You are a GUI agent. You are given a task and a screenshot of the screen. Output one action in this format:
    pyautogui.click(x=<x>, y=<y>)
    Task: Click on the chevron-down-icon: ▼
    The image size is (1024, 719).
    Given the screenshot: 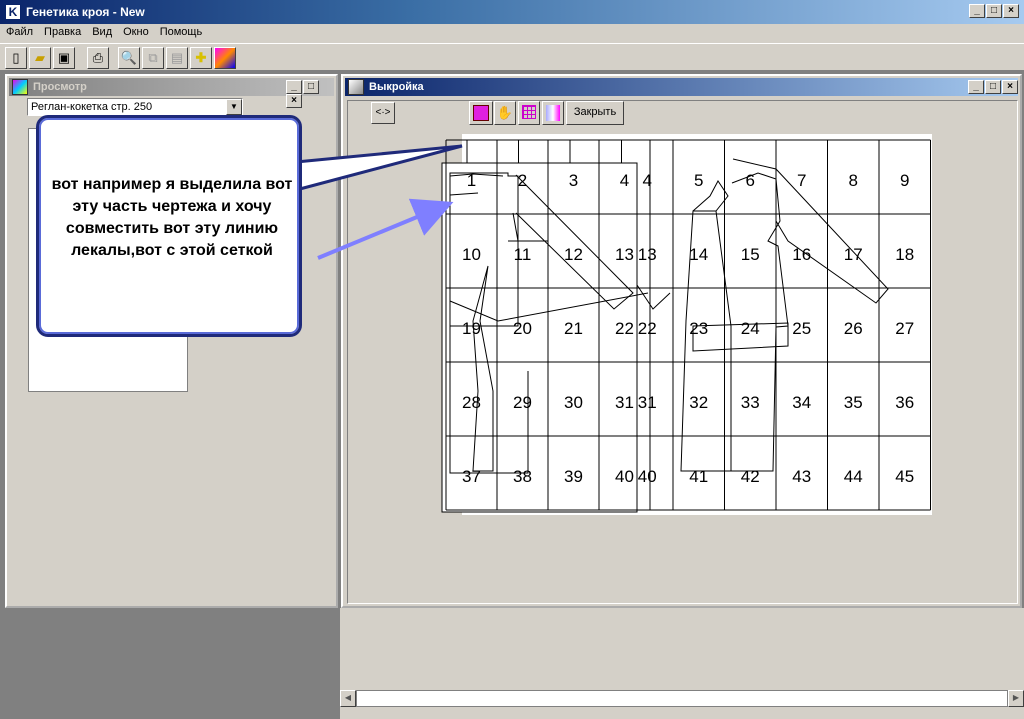 What is the action you would take?
    pyautogui.click(x=234, y=107)
    